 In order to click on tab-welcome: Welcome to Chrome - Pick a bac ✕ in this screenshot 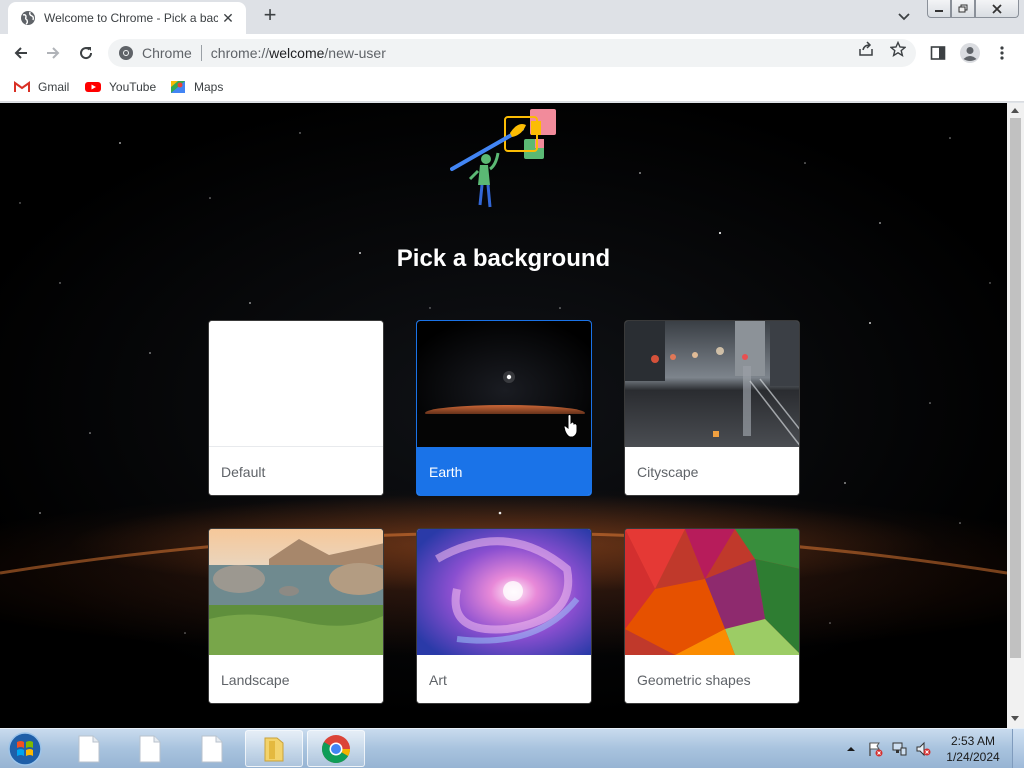, I will do `click(127, 18)`.